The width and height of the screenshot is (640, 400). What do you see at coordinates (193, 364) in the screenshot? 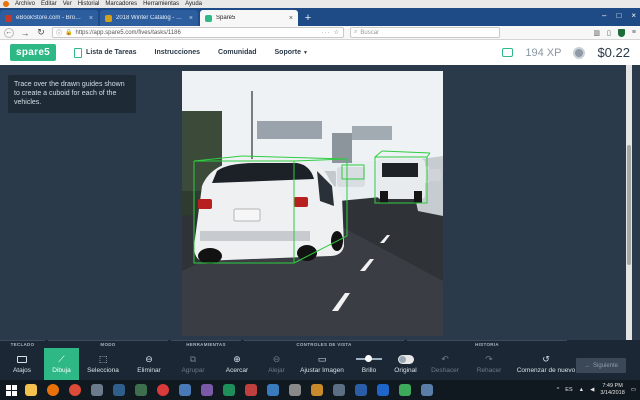
I see `group-button: ⧉ Agrupar` at bounding box center [193, 364].